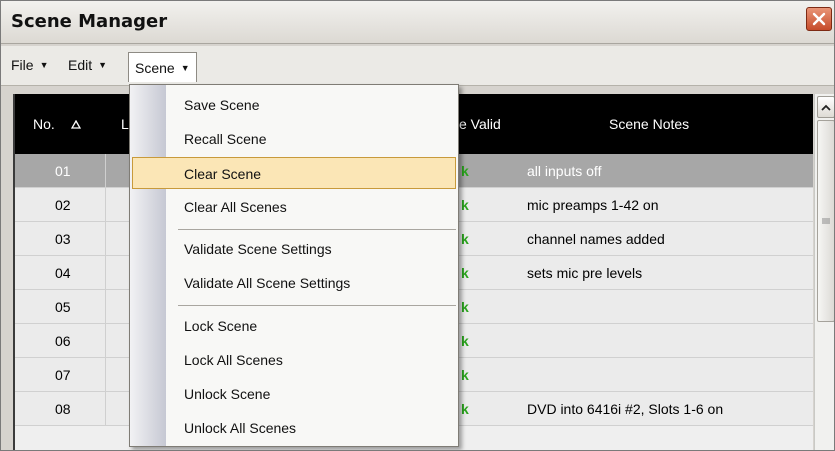 The height and width of the screenshot is (451, 835). What do you see at coordinates (63, 375) in the screenshot?
I see `cell-no: 07` at bounding box center [63, 375].